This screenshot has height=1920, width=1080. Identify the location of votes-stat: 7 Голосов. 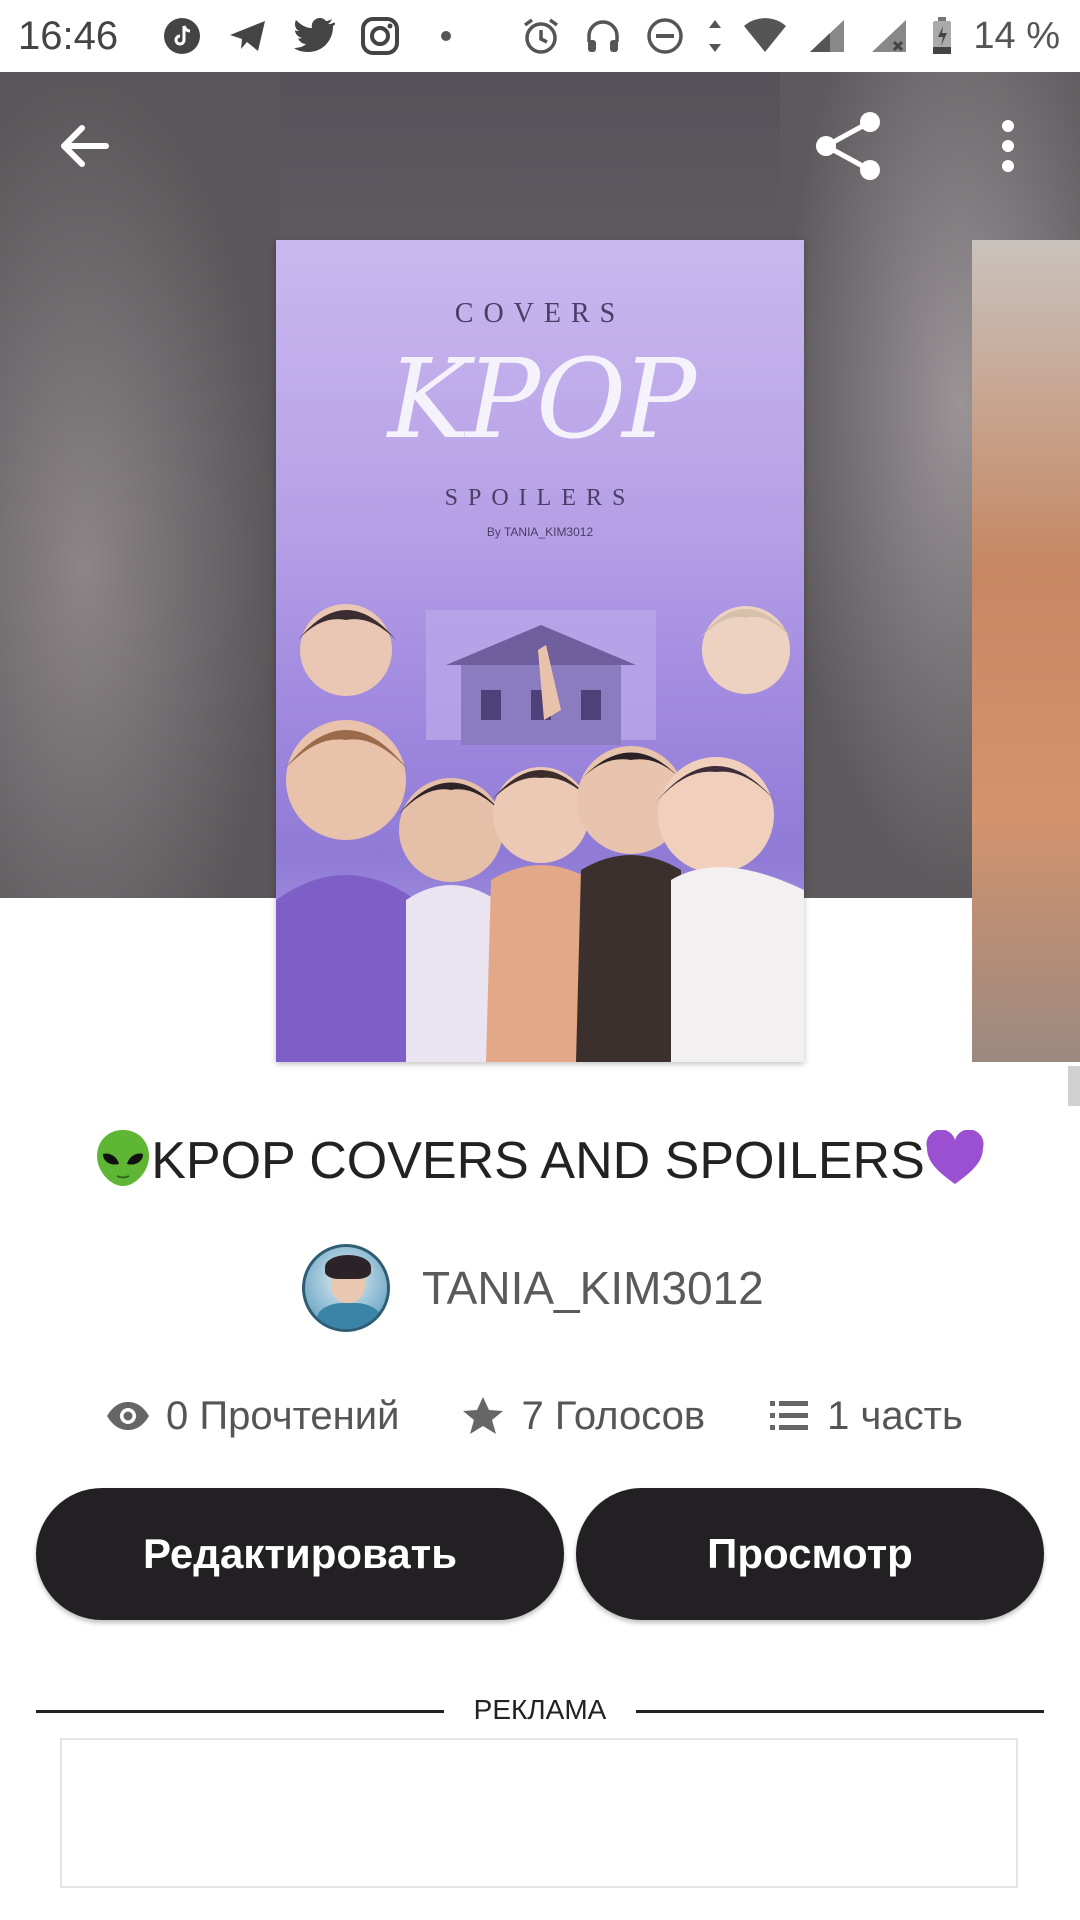
(582, 1416).